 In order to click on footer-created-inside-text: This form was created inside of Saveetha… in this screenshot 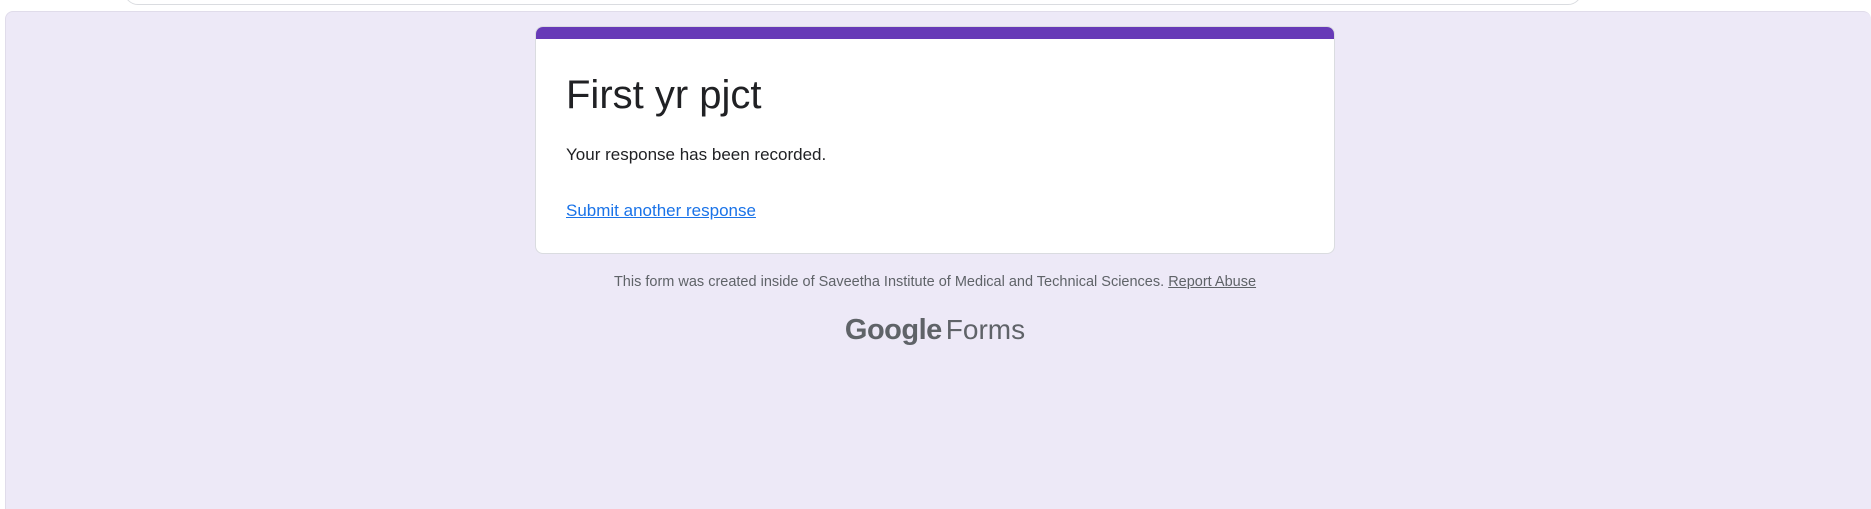, I will do `click(889, 282)`.